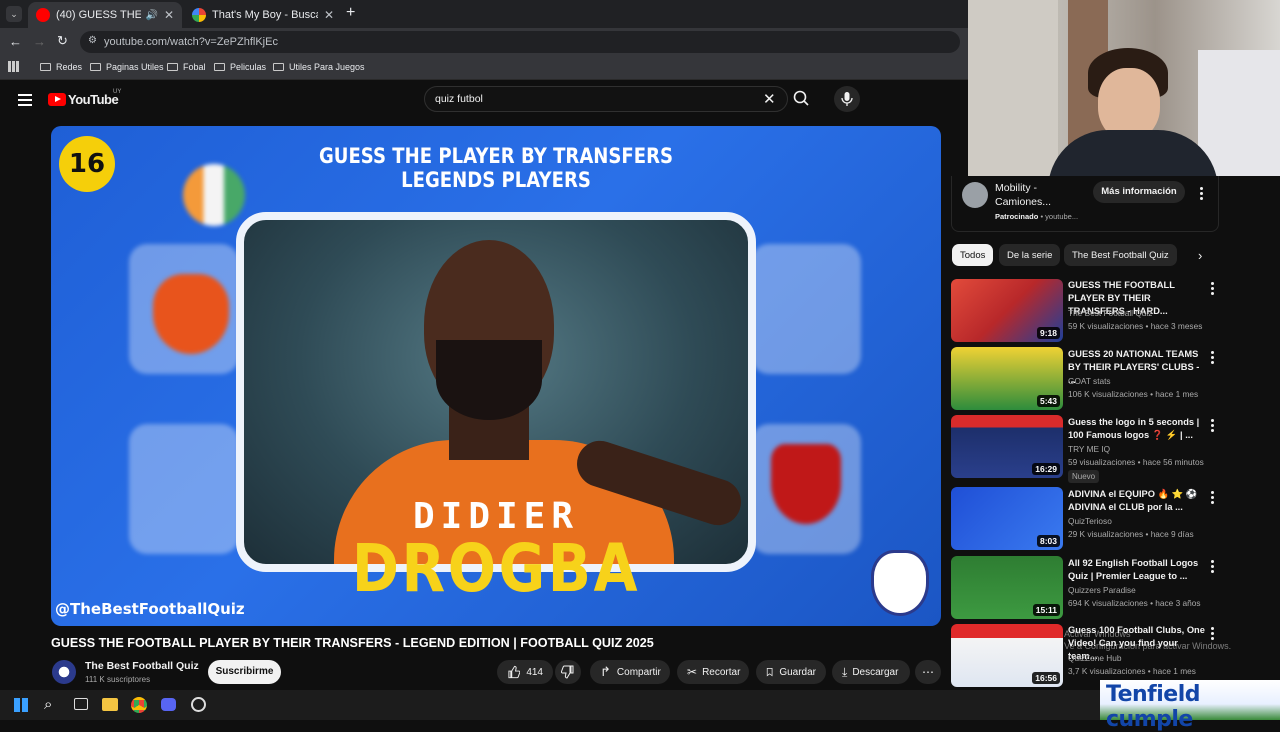 The image size is (1280, 732). What do you see at coordinates (21, 705) in the screenshot?
I see `windows-start-icon` at bounding box center [21, 705].